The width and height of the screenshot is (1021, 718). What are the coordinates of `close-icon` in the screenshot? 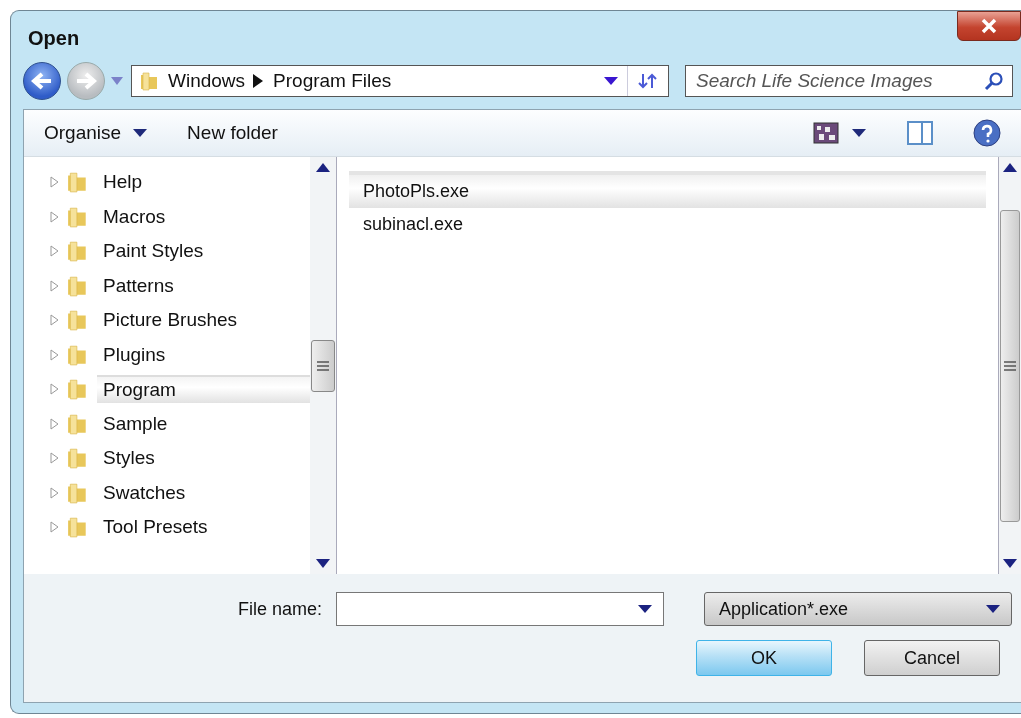 It's located at (989, 26).